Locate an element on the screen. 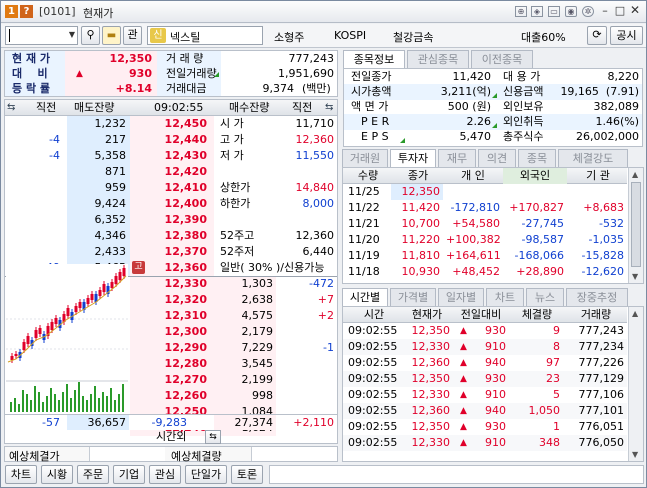 This screenshot has height=488, width=647. bid-prev-change: +7 is located at coordinates (325, 299).